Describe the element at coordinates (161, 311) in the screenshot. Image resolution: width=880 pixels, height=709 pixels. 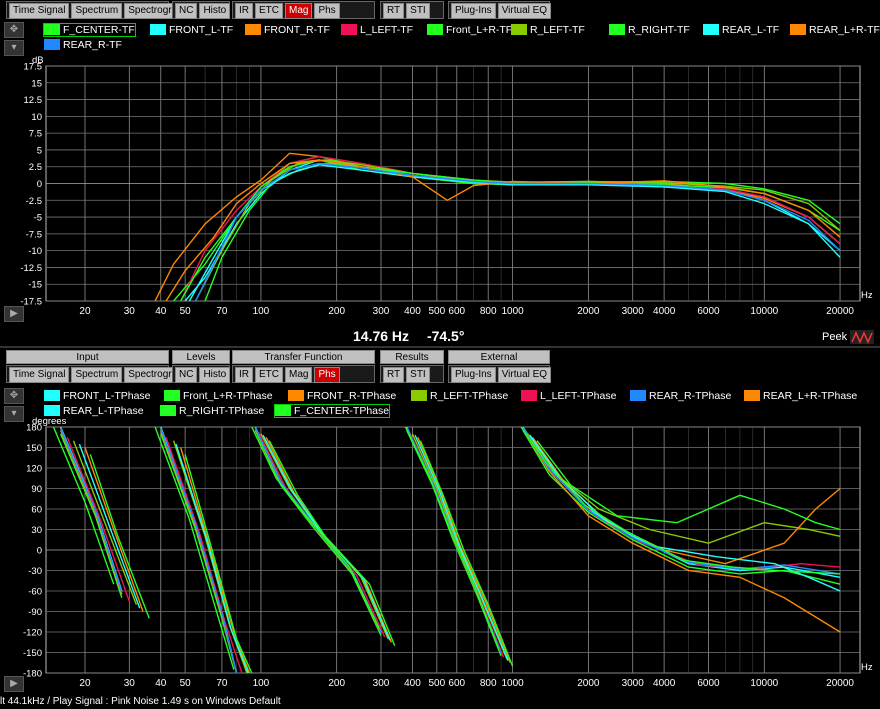
I see `x-tick-label: 40` at that location.